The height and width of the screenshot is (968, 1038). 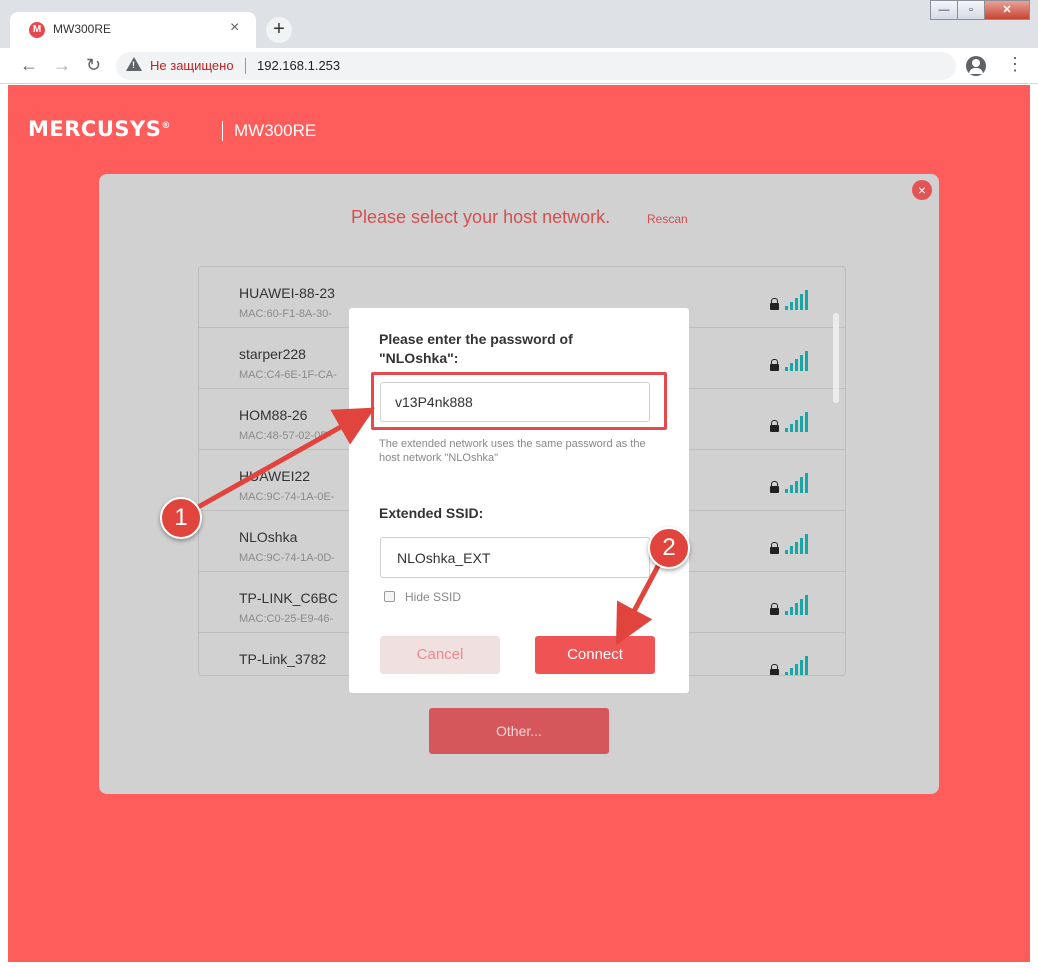 I want to click on panel-title: Please select your host network., so click(x=481, y=217).